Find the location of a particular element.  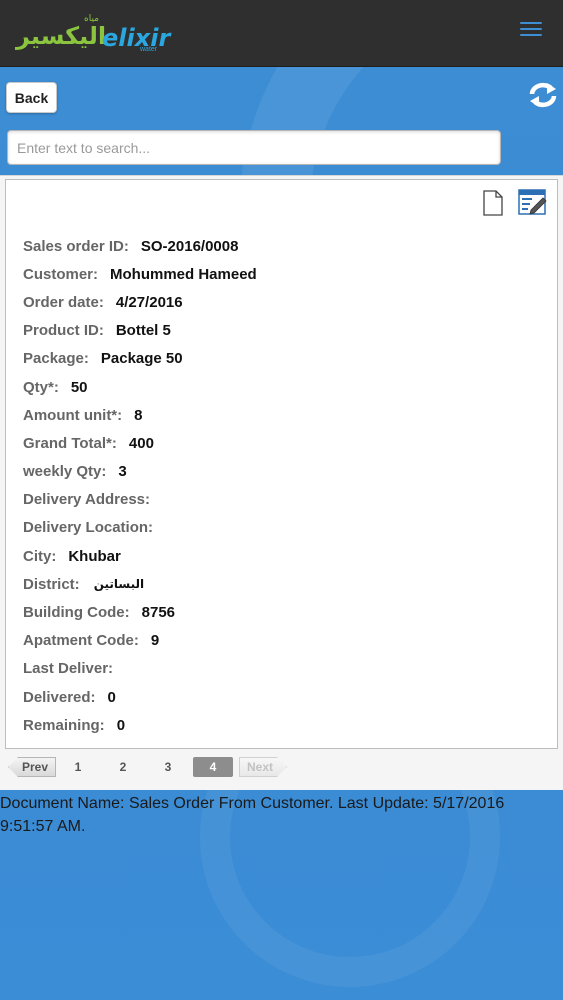

elixir-logo: مياه اليكسير elixir water is located at coordinates (92, 33).